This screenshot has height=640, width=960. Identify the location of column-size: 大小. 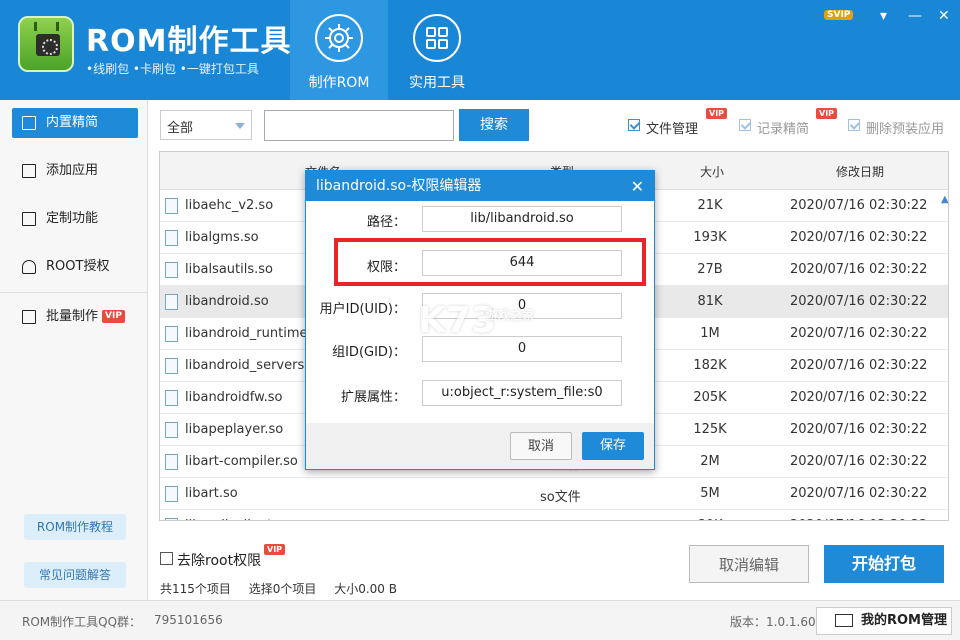
(712, 171).